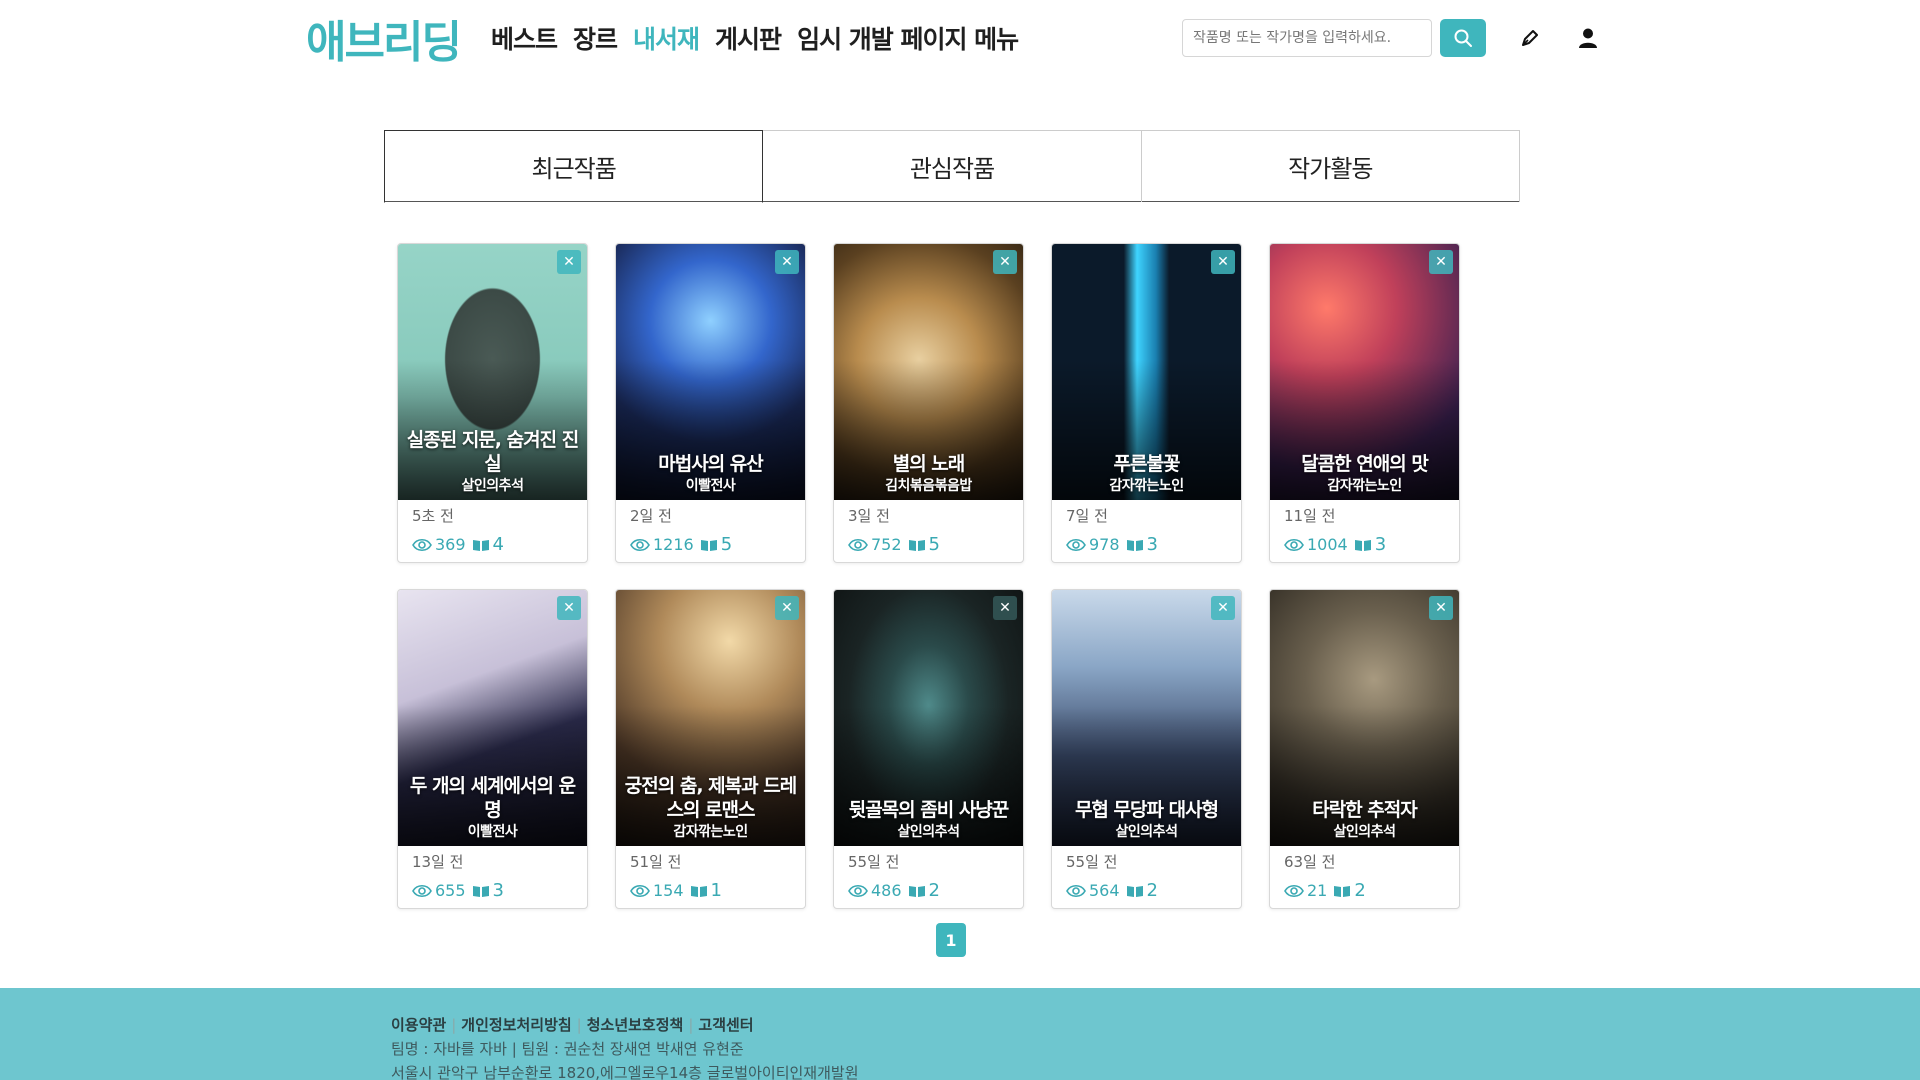  Describe the element at coordinates (951, 940) in the screenshot. I see `page-button-current: 1` at that location.